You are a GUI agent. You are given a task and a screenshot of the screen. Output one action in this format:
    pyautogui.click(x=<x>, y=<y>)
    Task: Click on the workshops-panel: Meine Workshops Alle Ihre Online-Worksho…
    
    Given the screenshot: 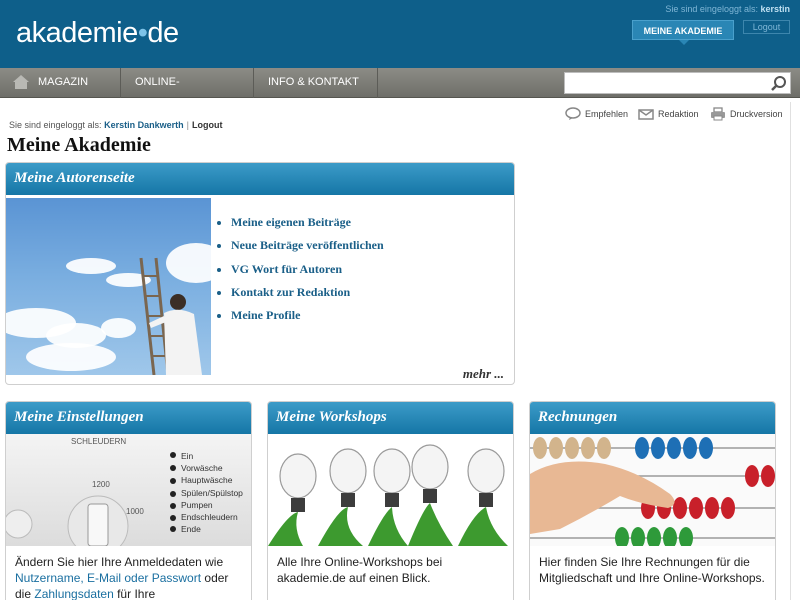 What is the action you would take?
    pyautogui.click(x=390, y=500)
    